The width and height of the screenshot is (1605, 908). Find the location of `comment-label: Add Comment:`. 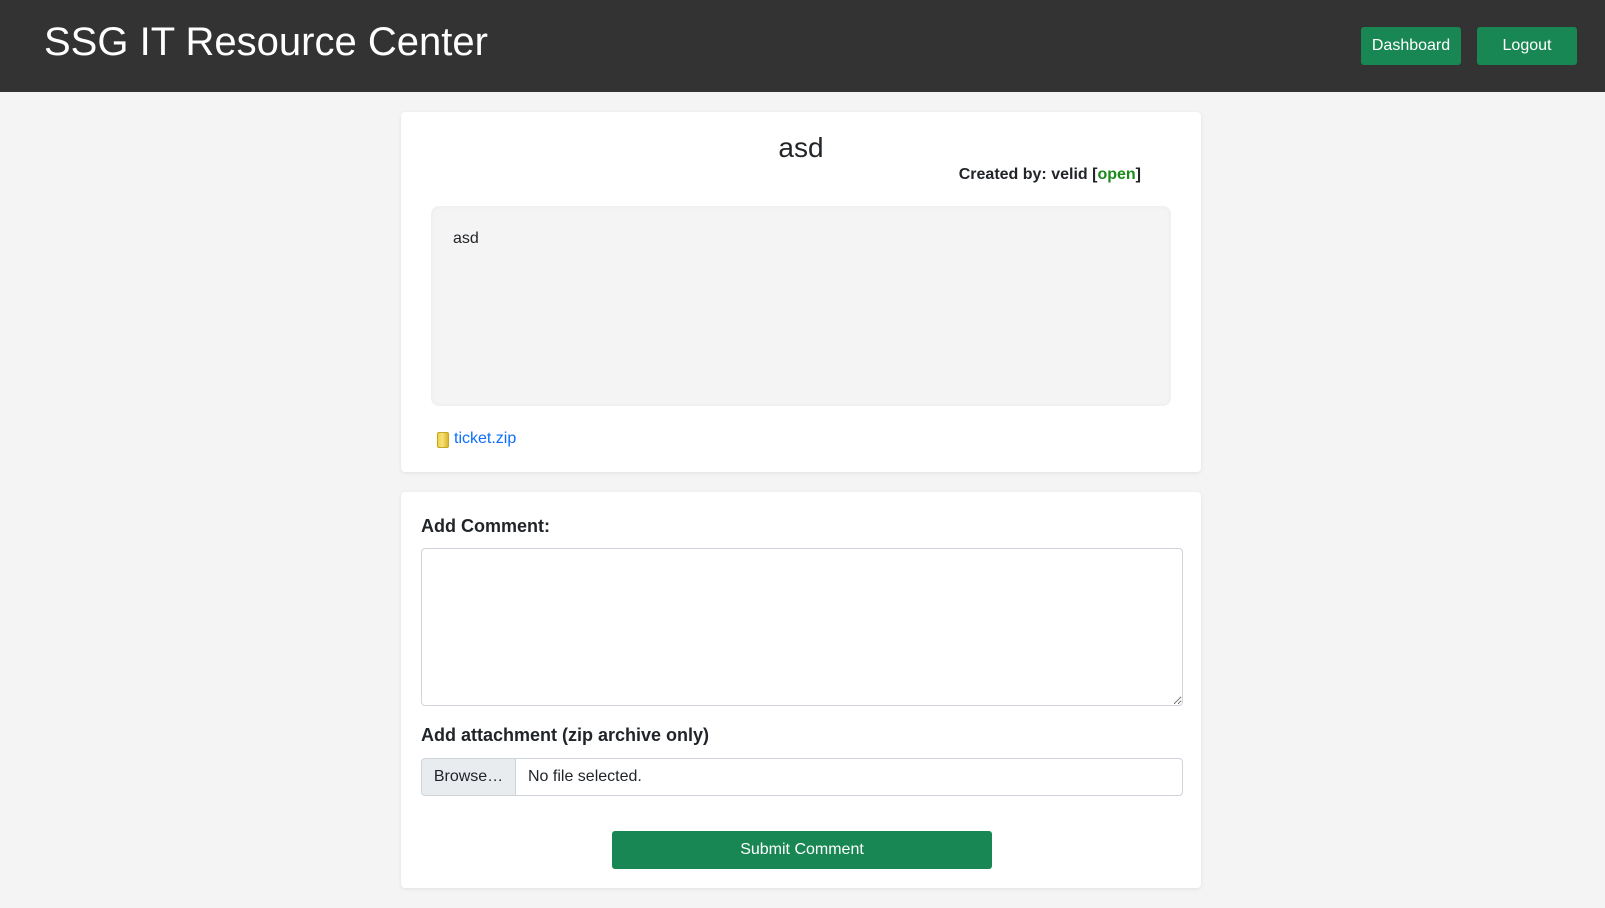

comment-label: Add Comment: is located at coordinates (485, 526).